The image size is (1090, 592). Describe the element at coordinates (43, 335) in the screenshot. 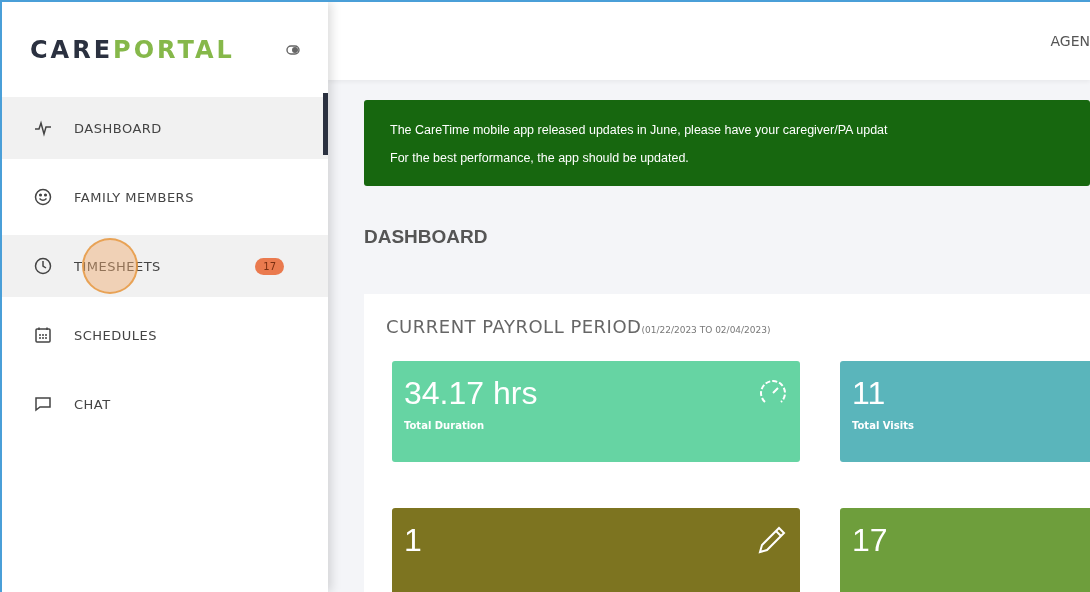

I see `calendar-icon` at that location.